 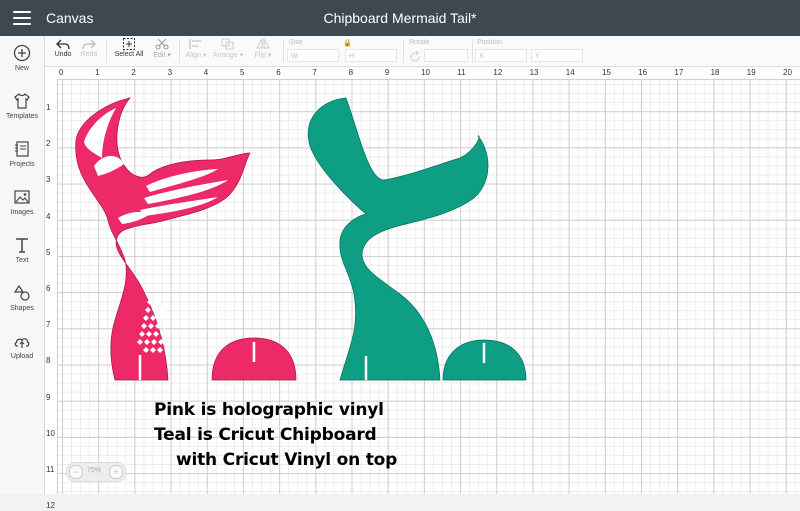 What do you see at coordinates (22, 308) in the screenshot?
I see `sidebar-item-label: Shapes` at bounding box center [22, 308].